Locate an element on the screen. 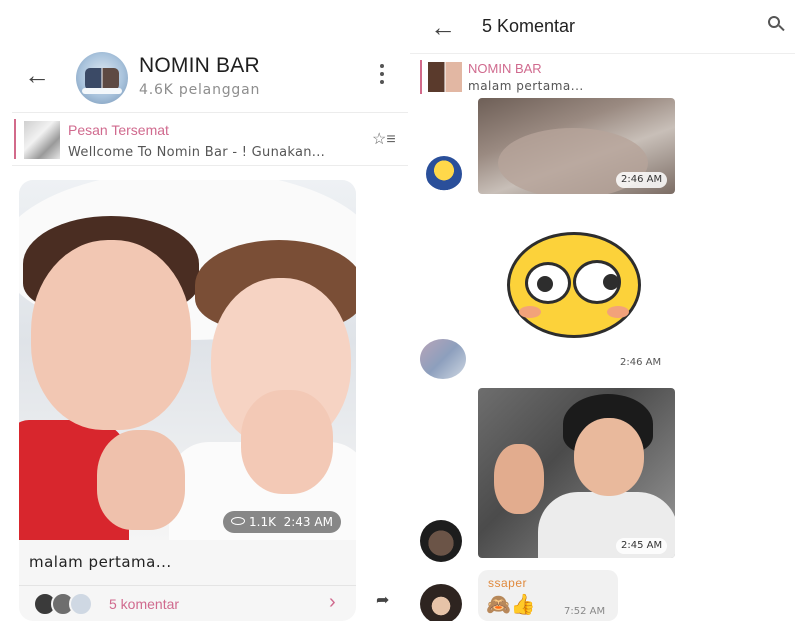  subscriber-count: 4.6K pelanggan is located at coordinates (200, 90).